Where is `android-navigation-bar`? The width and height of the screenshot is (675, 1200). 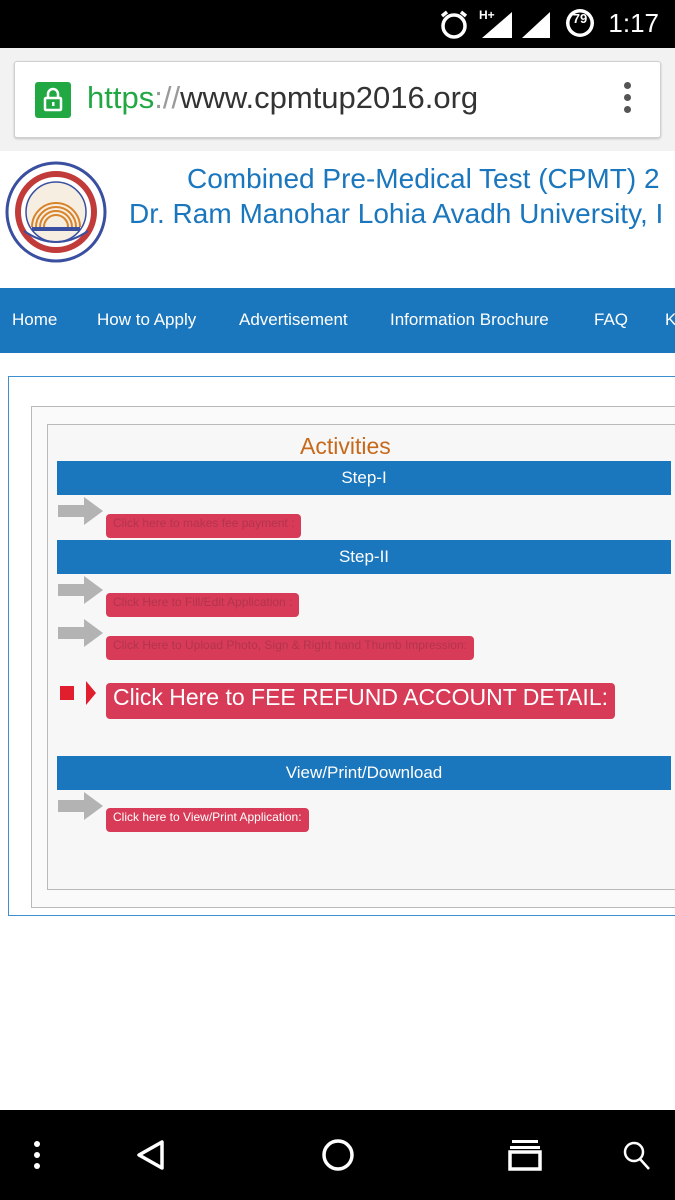
android-navigation-bar is located at coordinates (337, 1155).